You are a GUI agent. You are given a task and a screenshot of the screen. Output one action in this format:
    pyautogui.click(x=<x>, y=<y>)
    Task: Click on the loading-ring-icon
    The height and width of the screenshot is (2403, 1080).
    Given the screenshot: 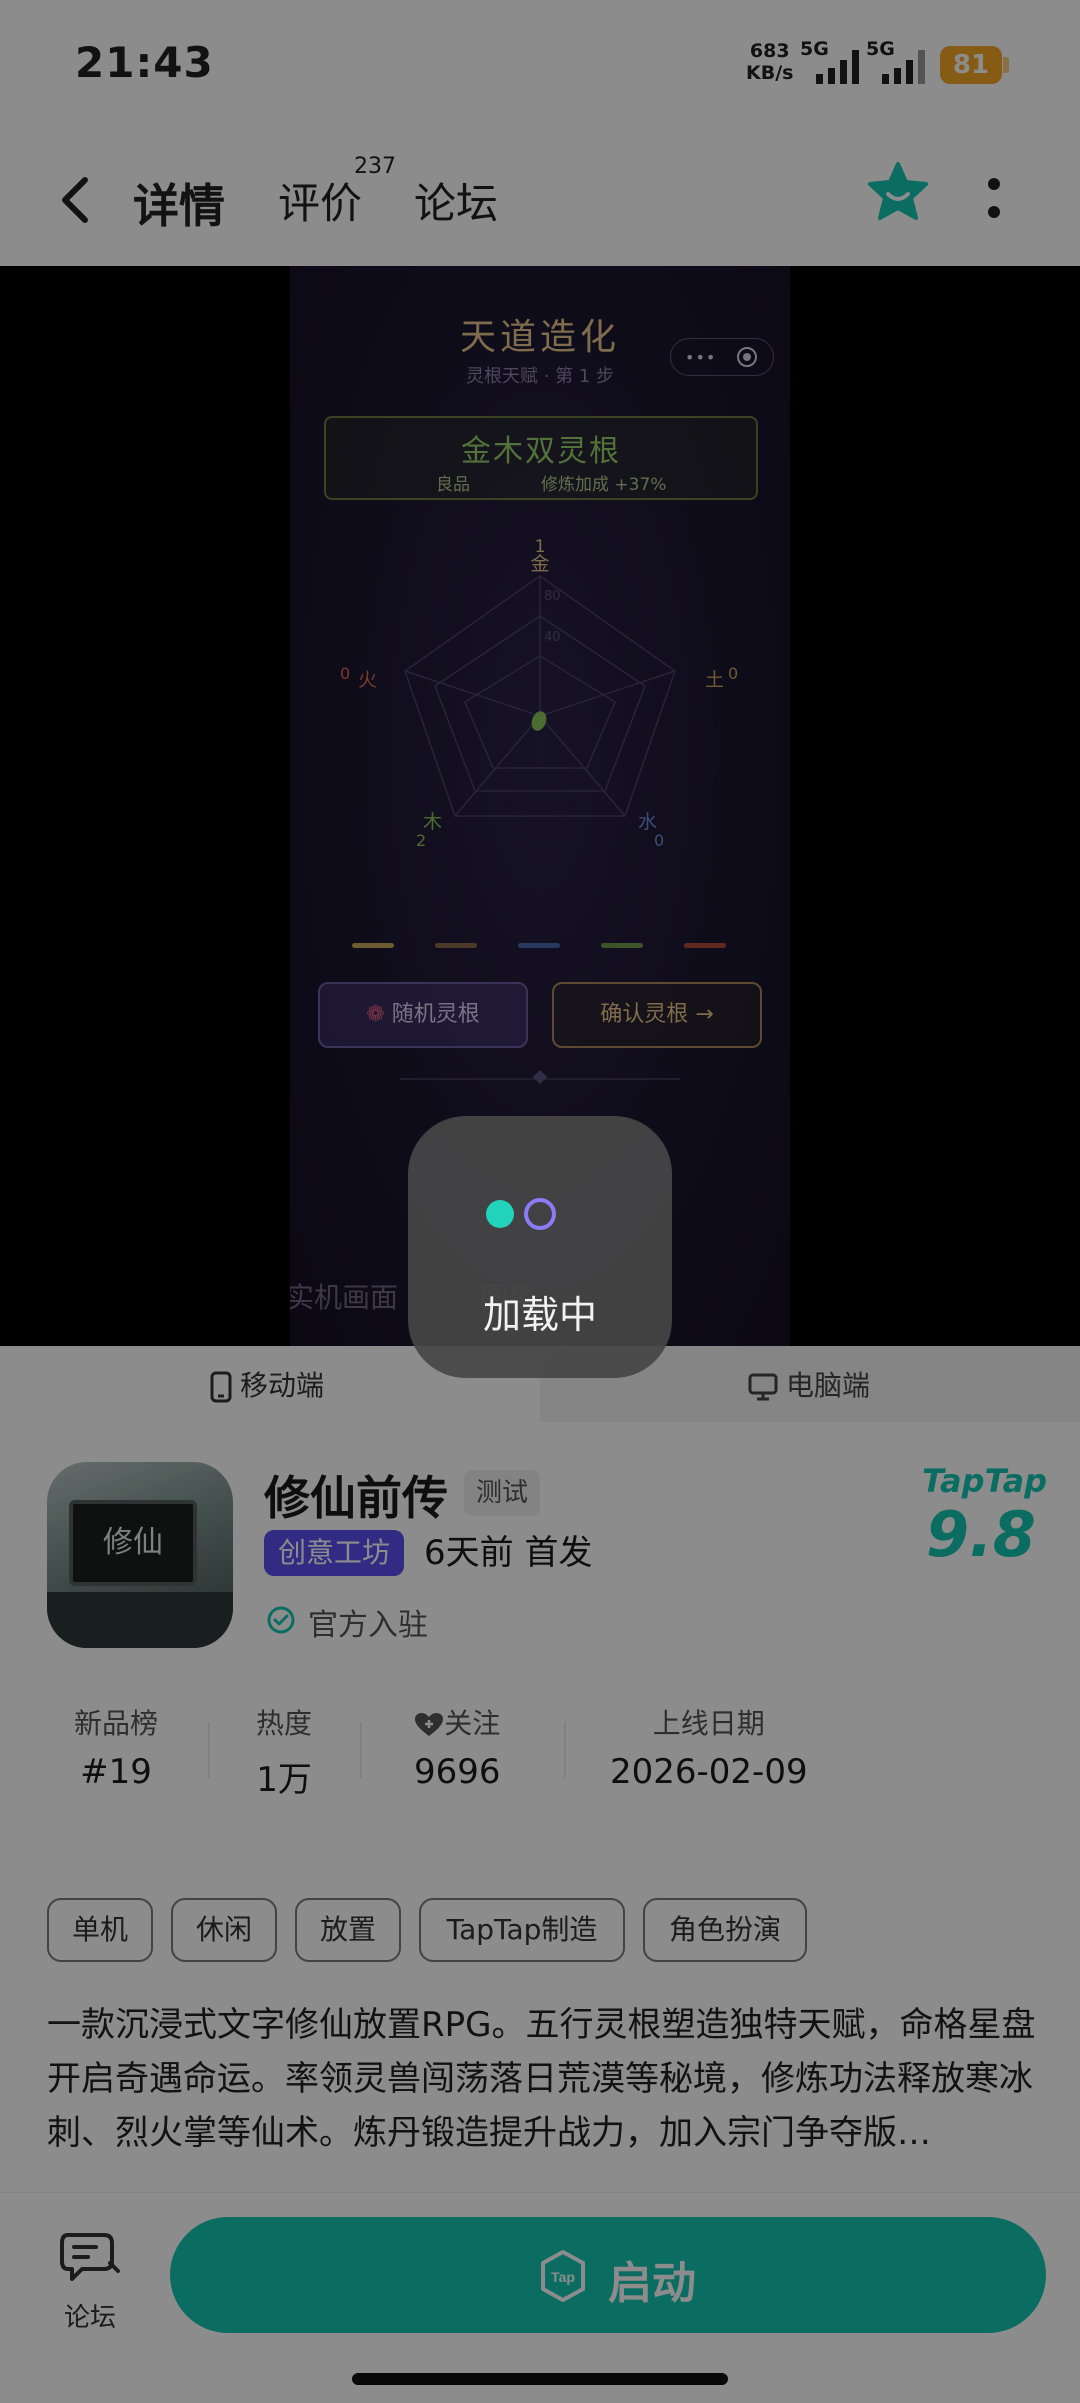 What is the action you would take?
    pyautogui.click(x=540, y=1214)
    